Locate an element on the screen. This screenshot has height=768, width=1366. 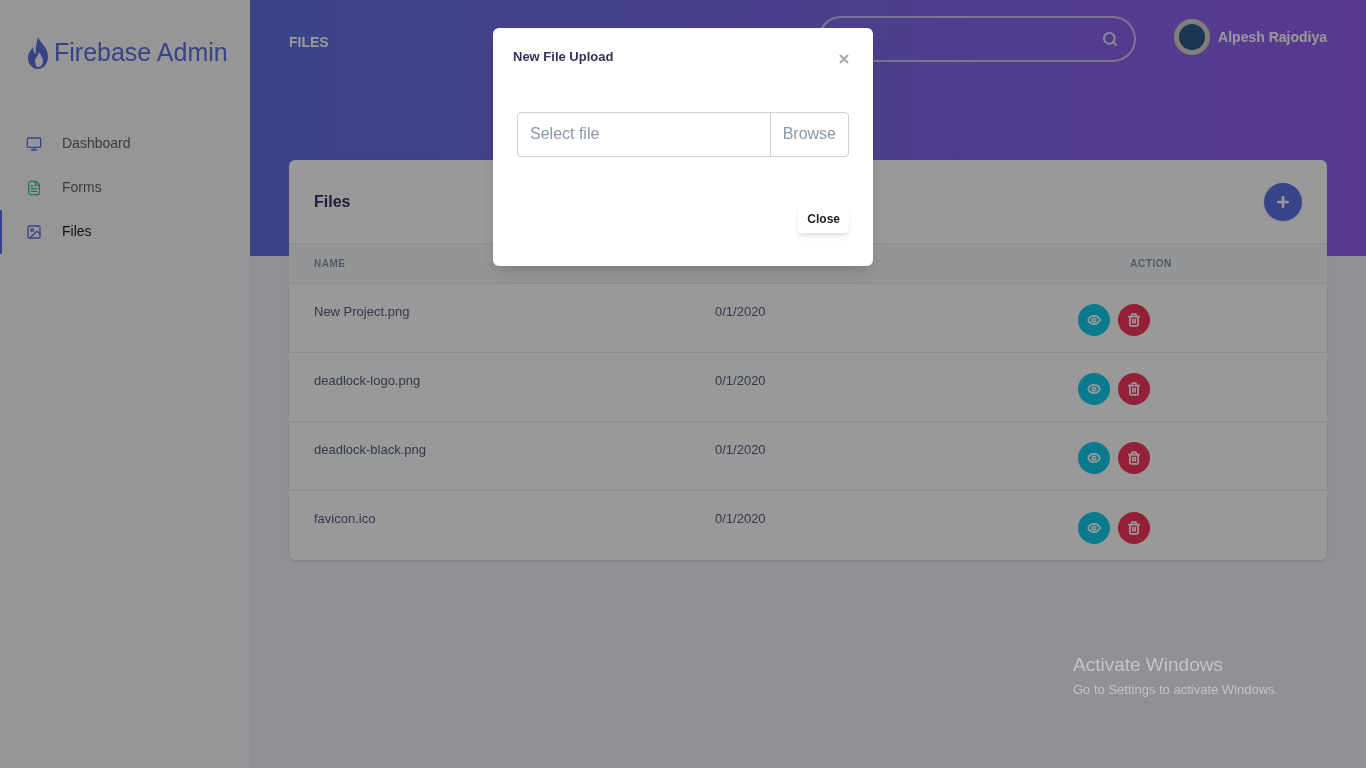
column-header: NAME is located at coordinates (330, 264).